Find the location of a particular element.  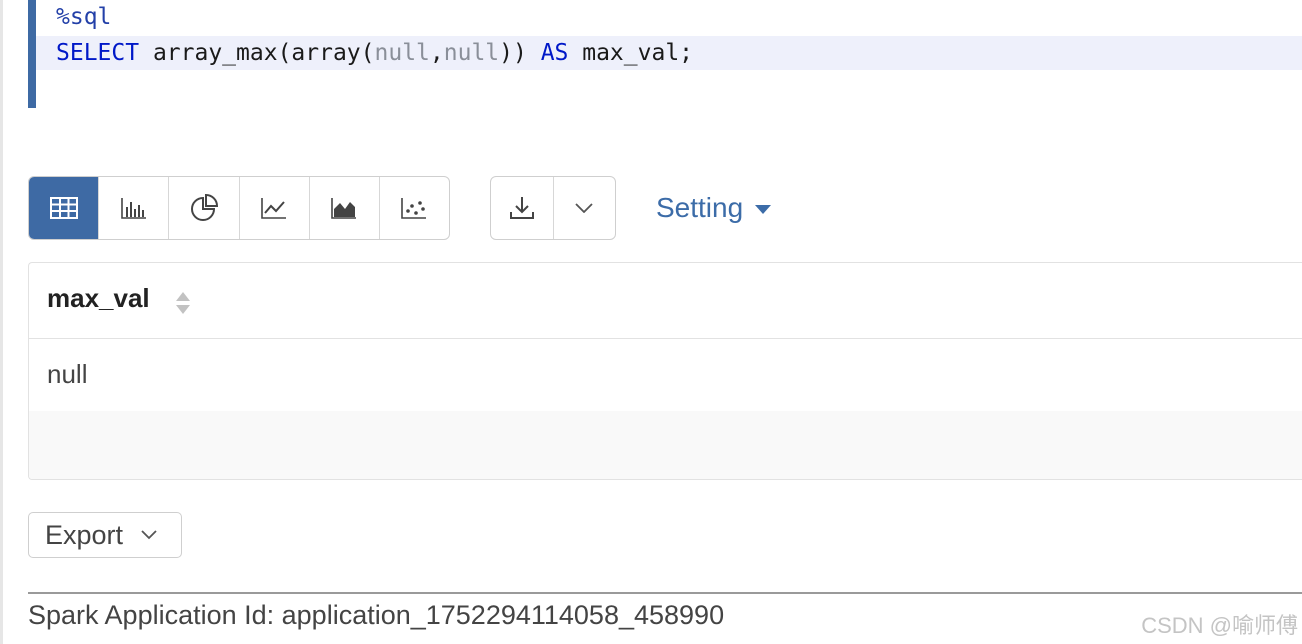

chart-type-toolbar is located at coordinates (239, 208).